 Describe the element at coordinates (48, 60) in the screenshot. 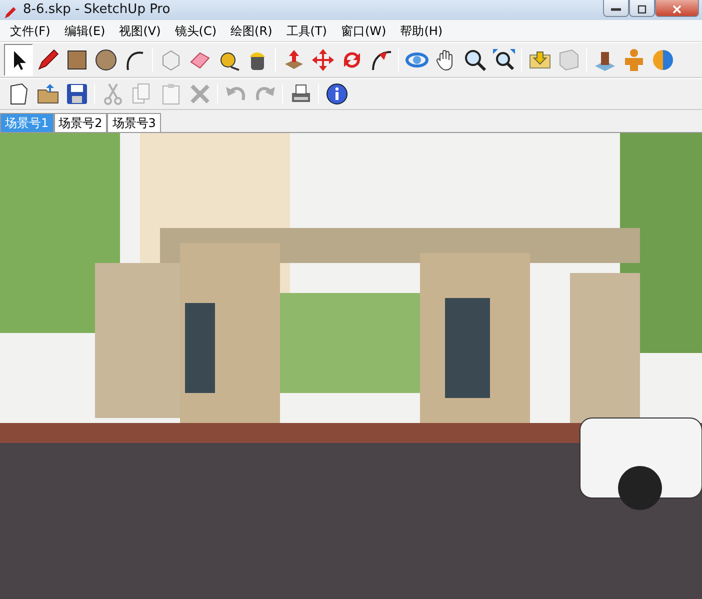

I see `pencil-icon` at that location.